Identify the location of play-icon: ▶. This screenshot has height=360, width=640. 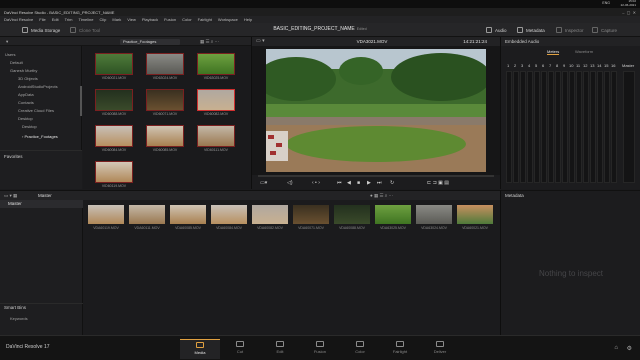
(369, 183).